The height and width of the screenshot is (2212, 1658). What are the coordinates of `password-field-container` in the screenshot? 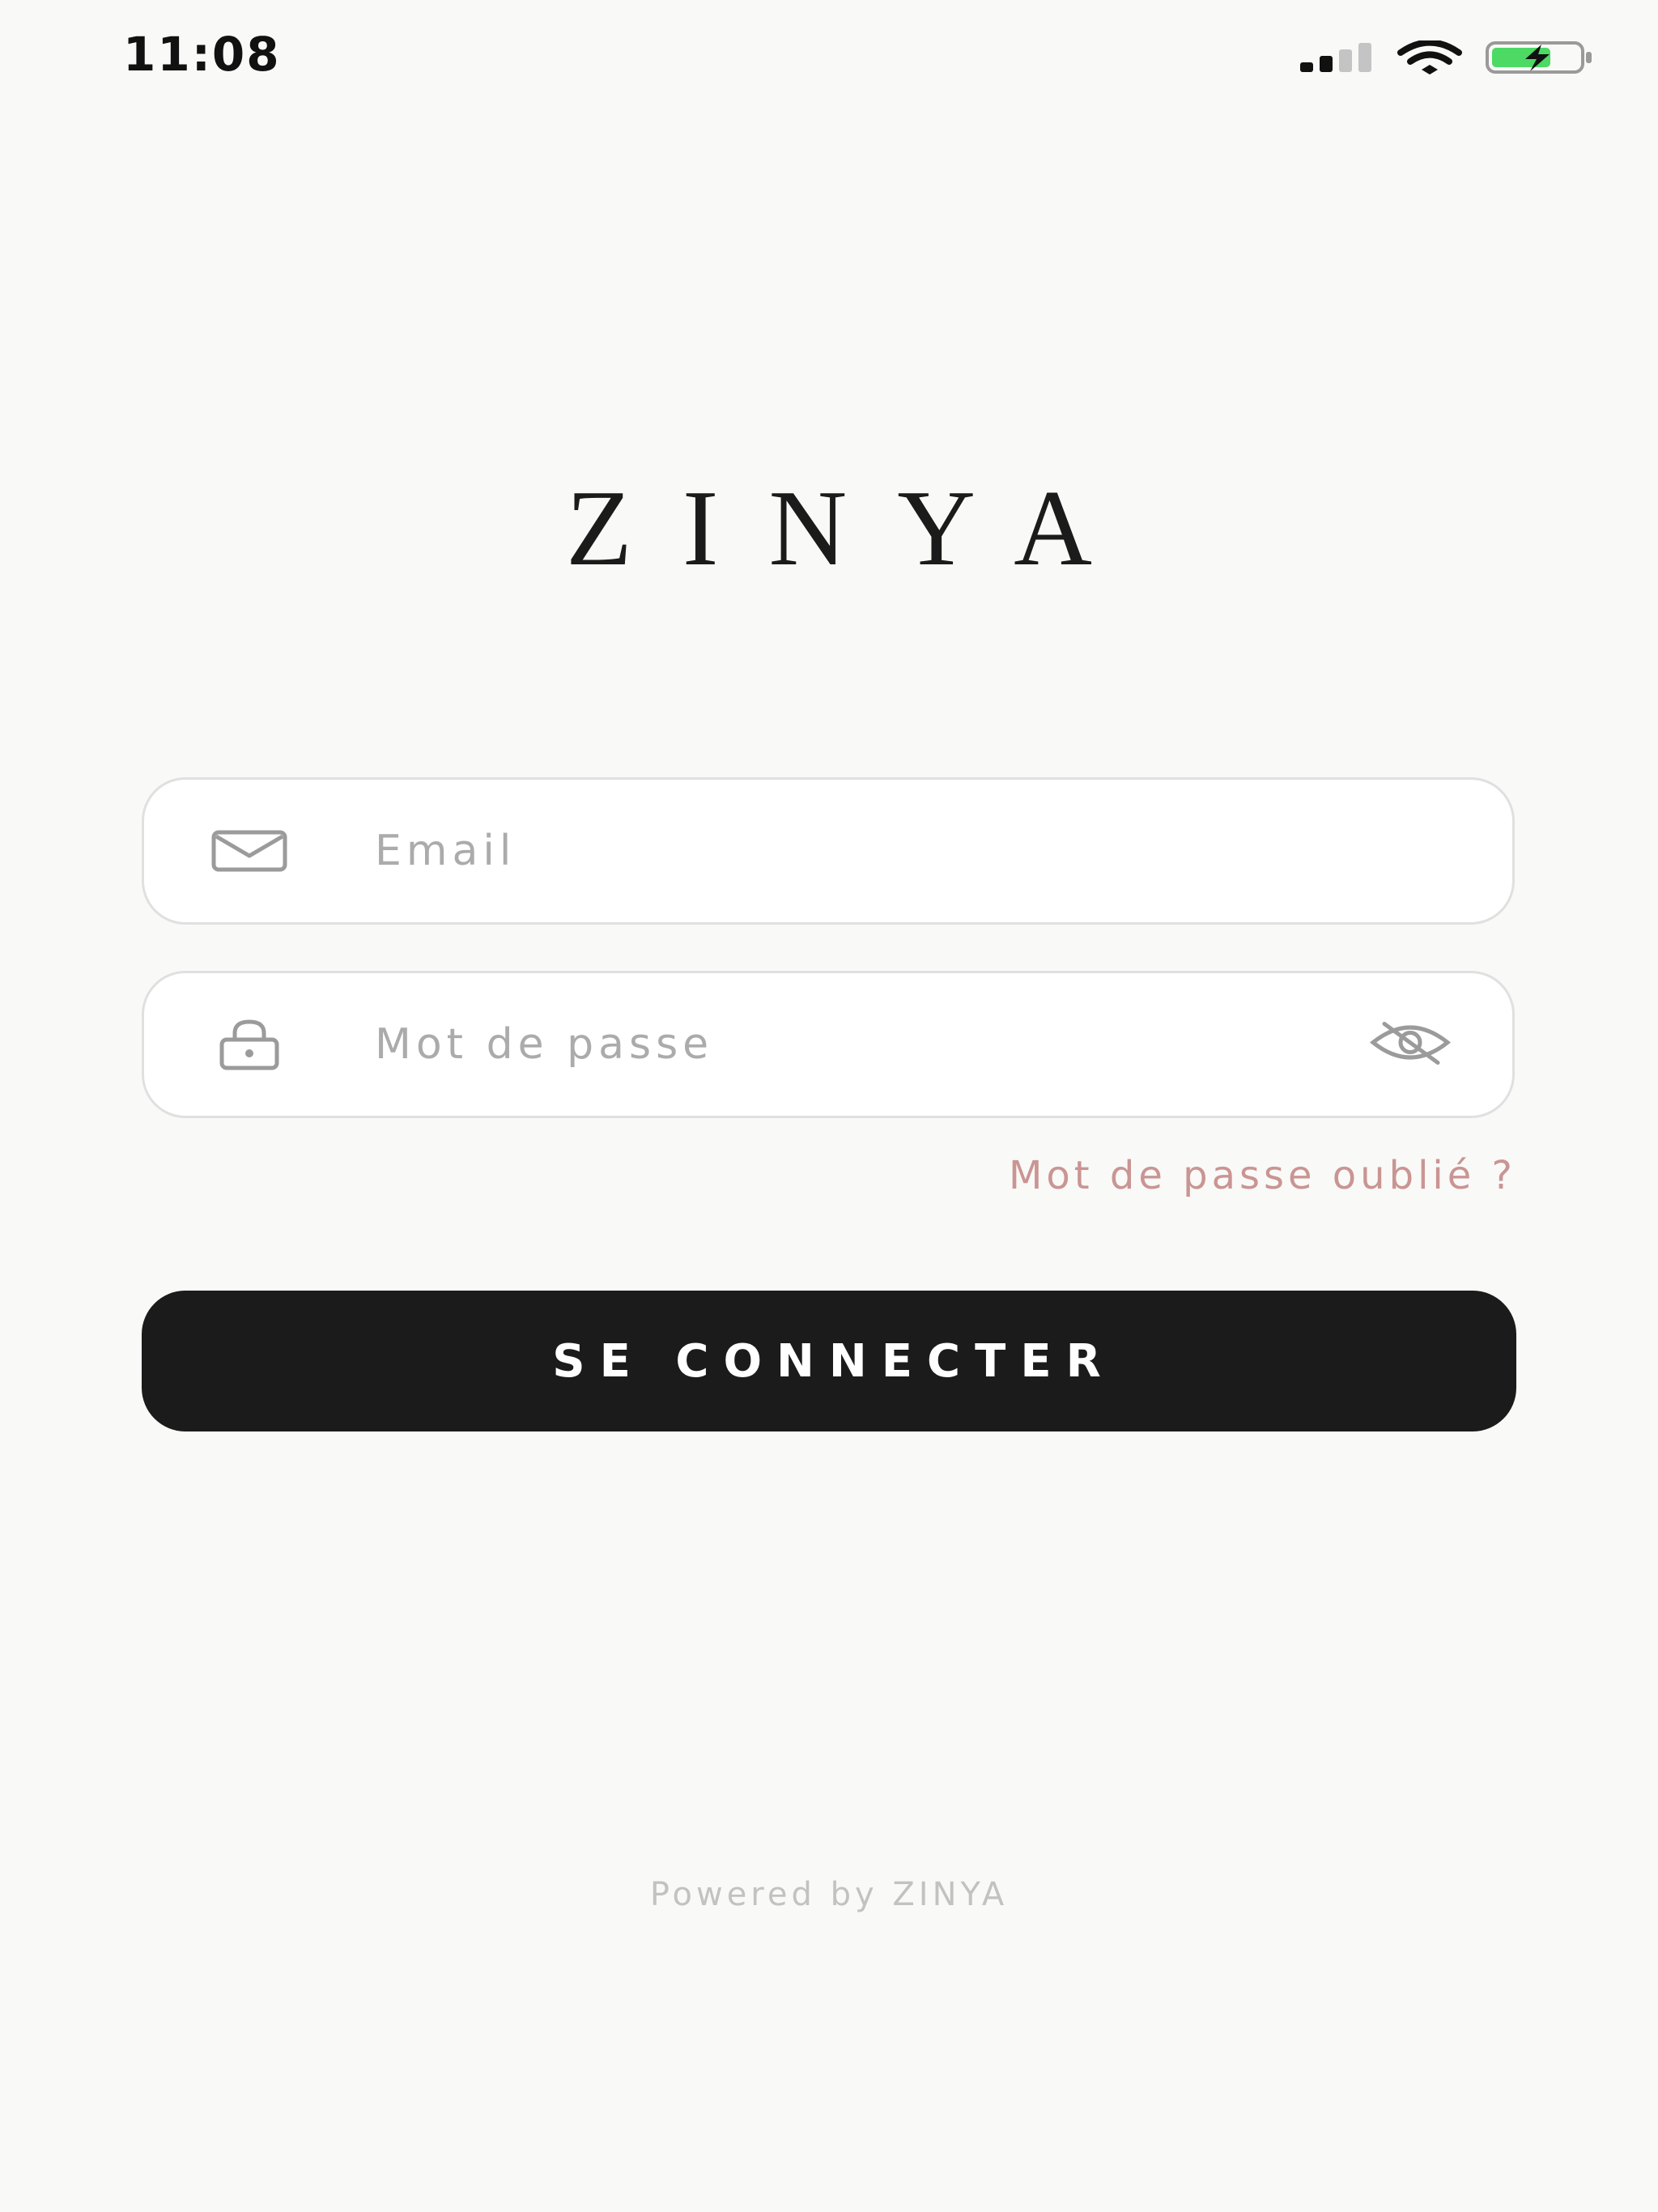 It's located at (828, 1045).